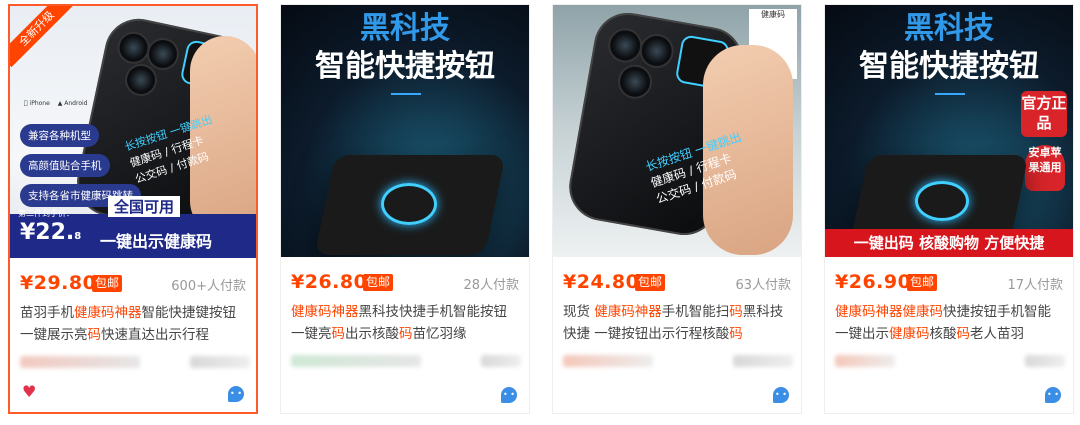  Describe the element at coordinates (873, 282) in the screenshot. I see `price: ¥26.90` at that location.